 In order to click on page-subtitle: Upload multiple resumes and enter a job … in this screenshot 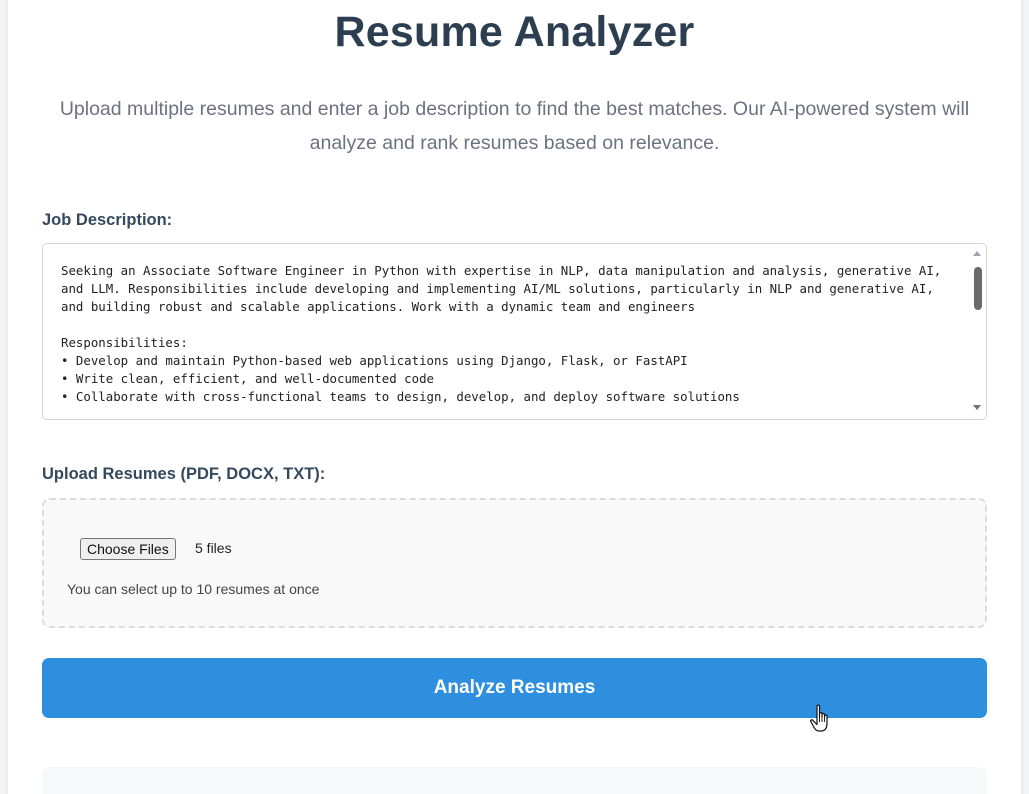, I will do `click(514, 126)`.